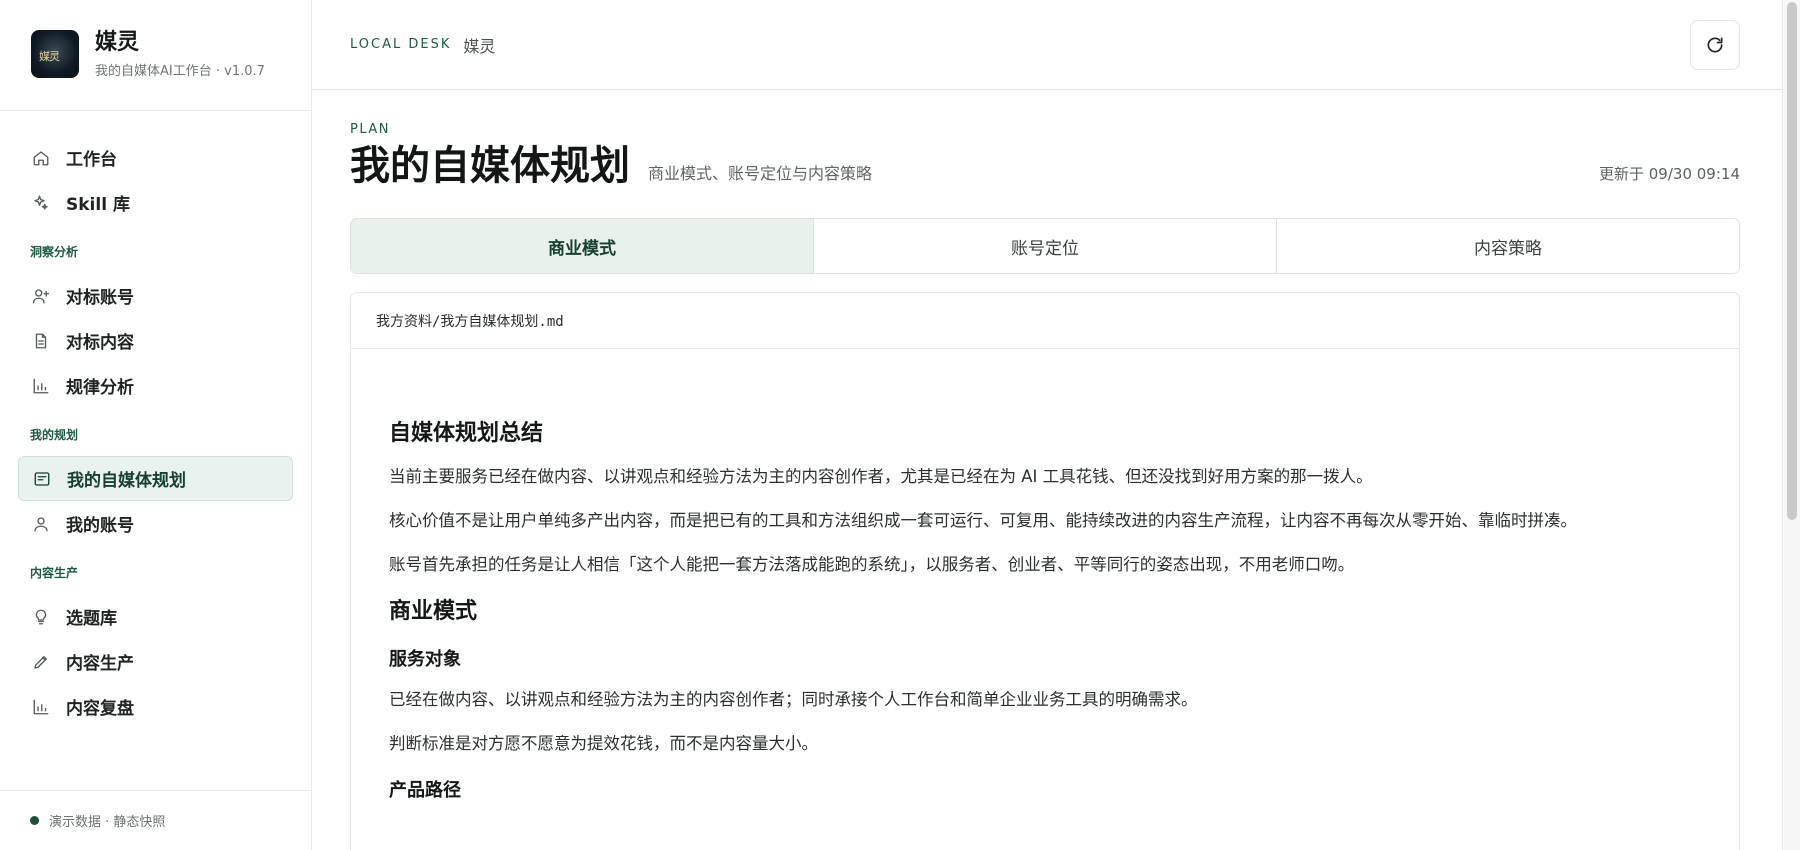  I want to click on heading-product-path: 产品路径, so click(425, 790).